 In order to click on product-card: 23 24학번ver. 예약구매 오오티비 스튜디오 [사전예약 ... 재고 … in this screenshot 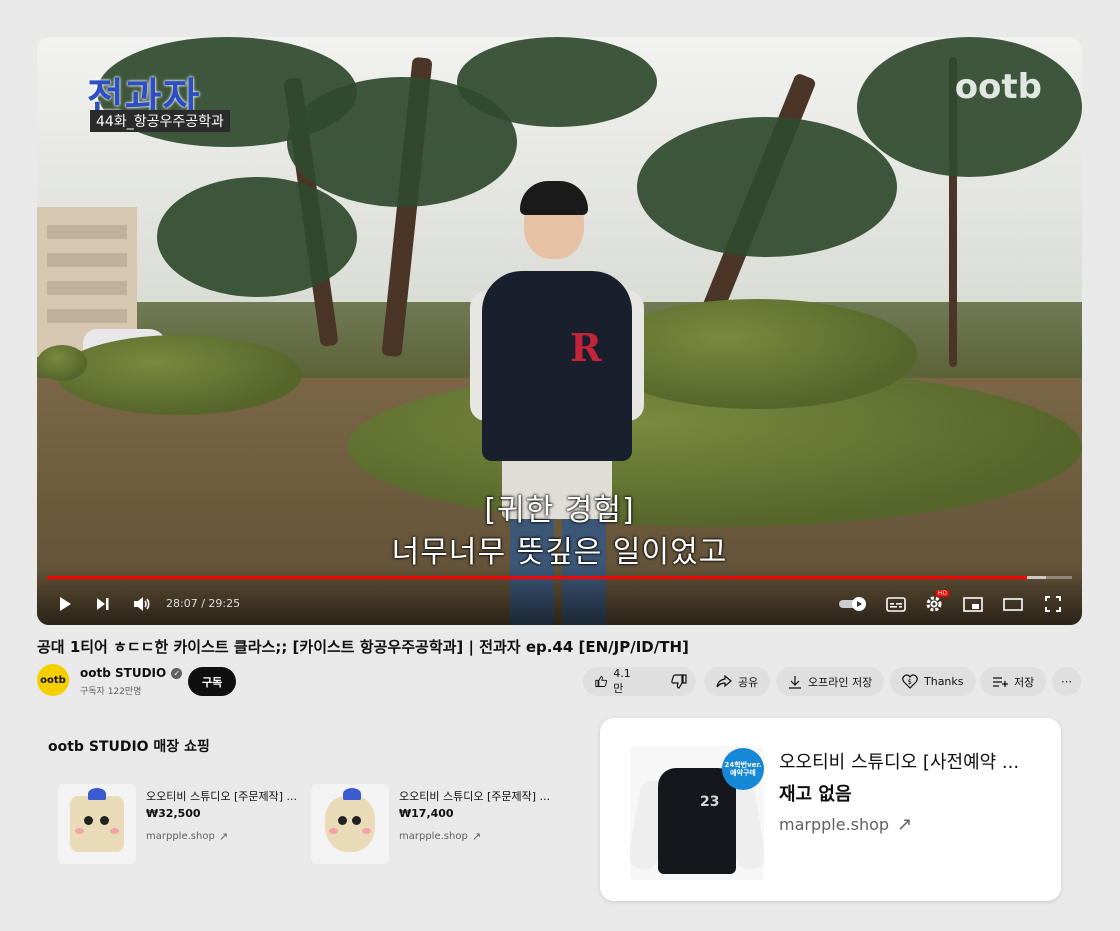, I will do `click(830, 809)`.